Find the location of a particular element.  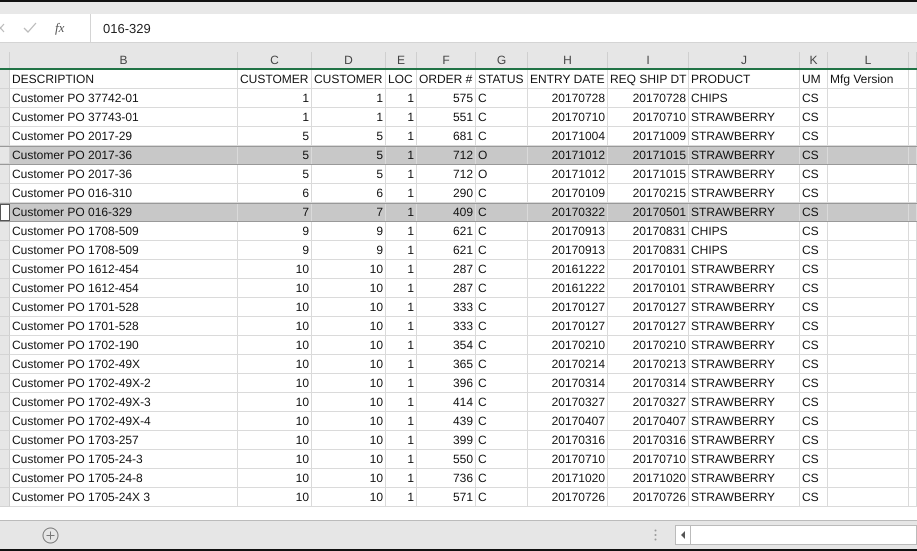

row-header is located at coordinates (5, 212).